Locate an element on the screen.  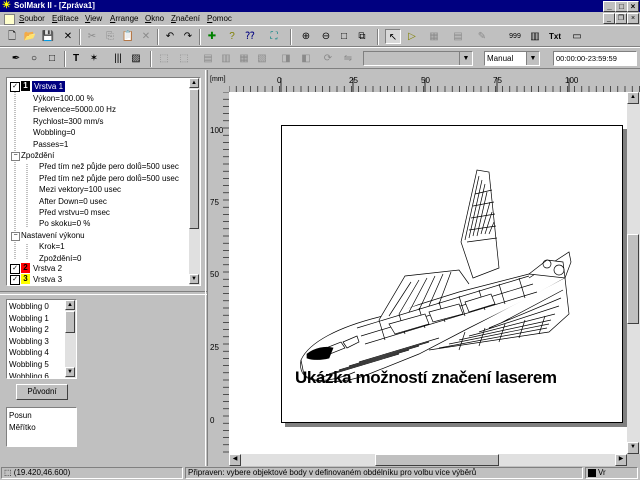
zoom-objects-icon: ⧉ is located at coordinates (362, 36).